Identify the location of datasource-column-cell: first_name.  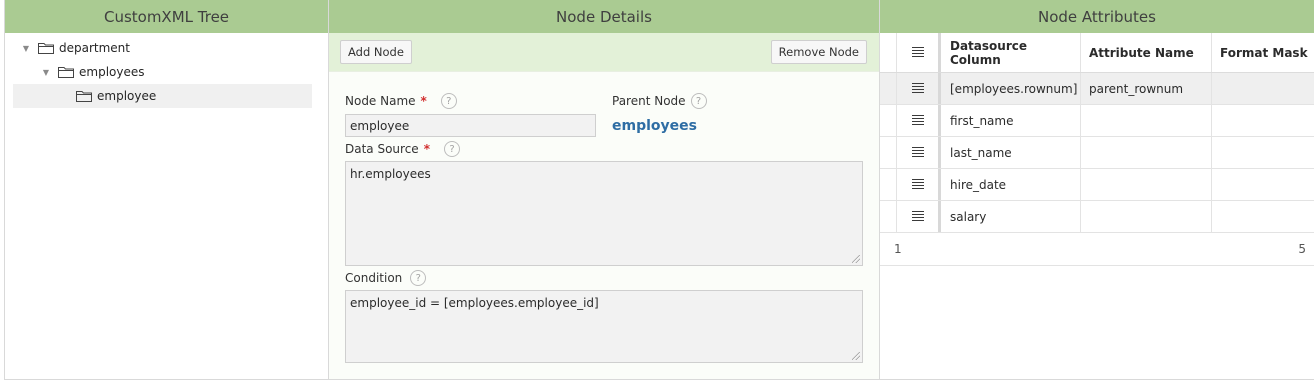
(1011, 120).